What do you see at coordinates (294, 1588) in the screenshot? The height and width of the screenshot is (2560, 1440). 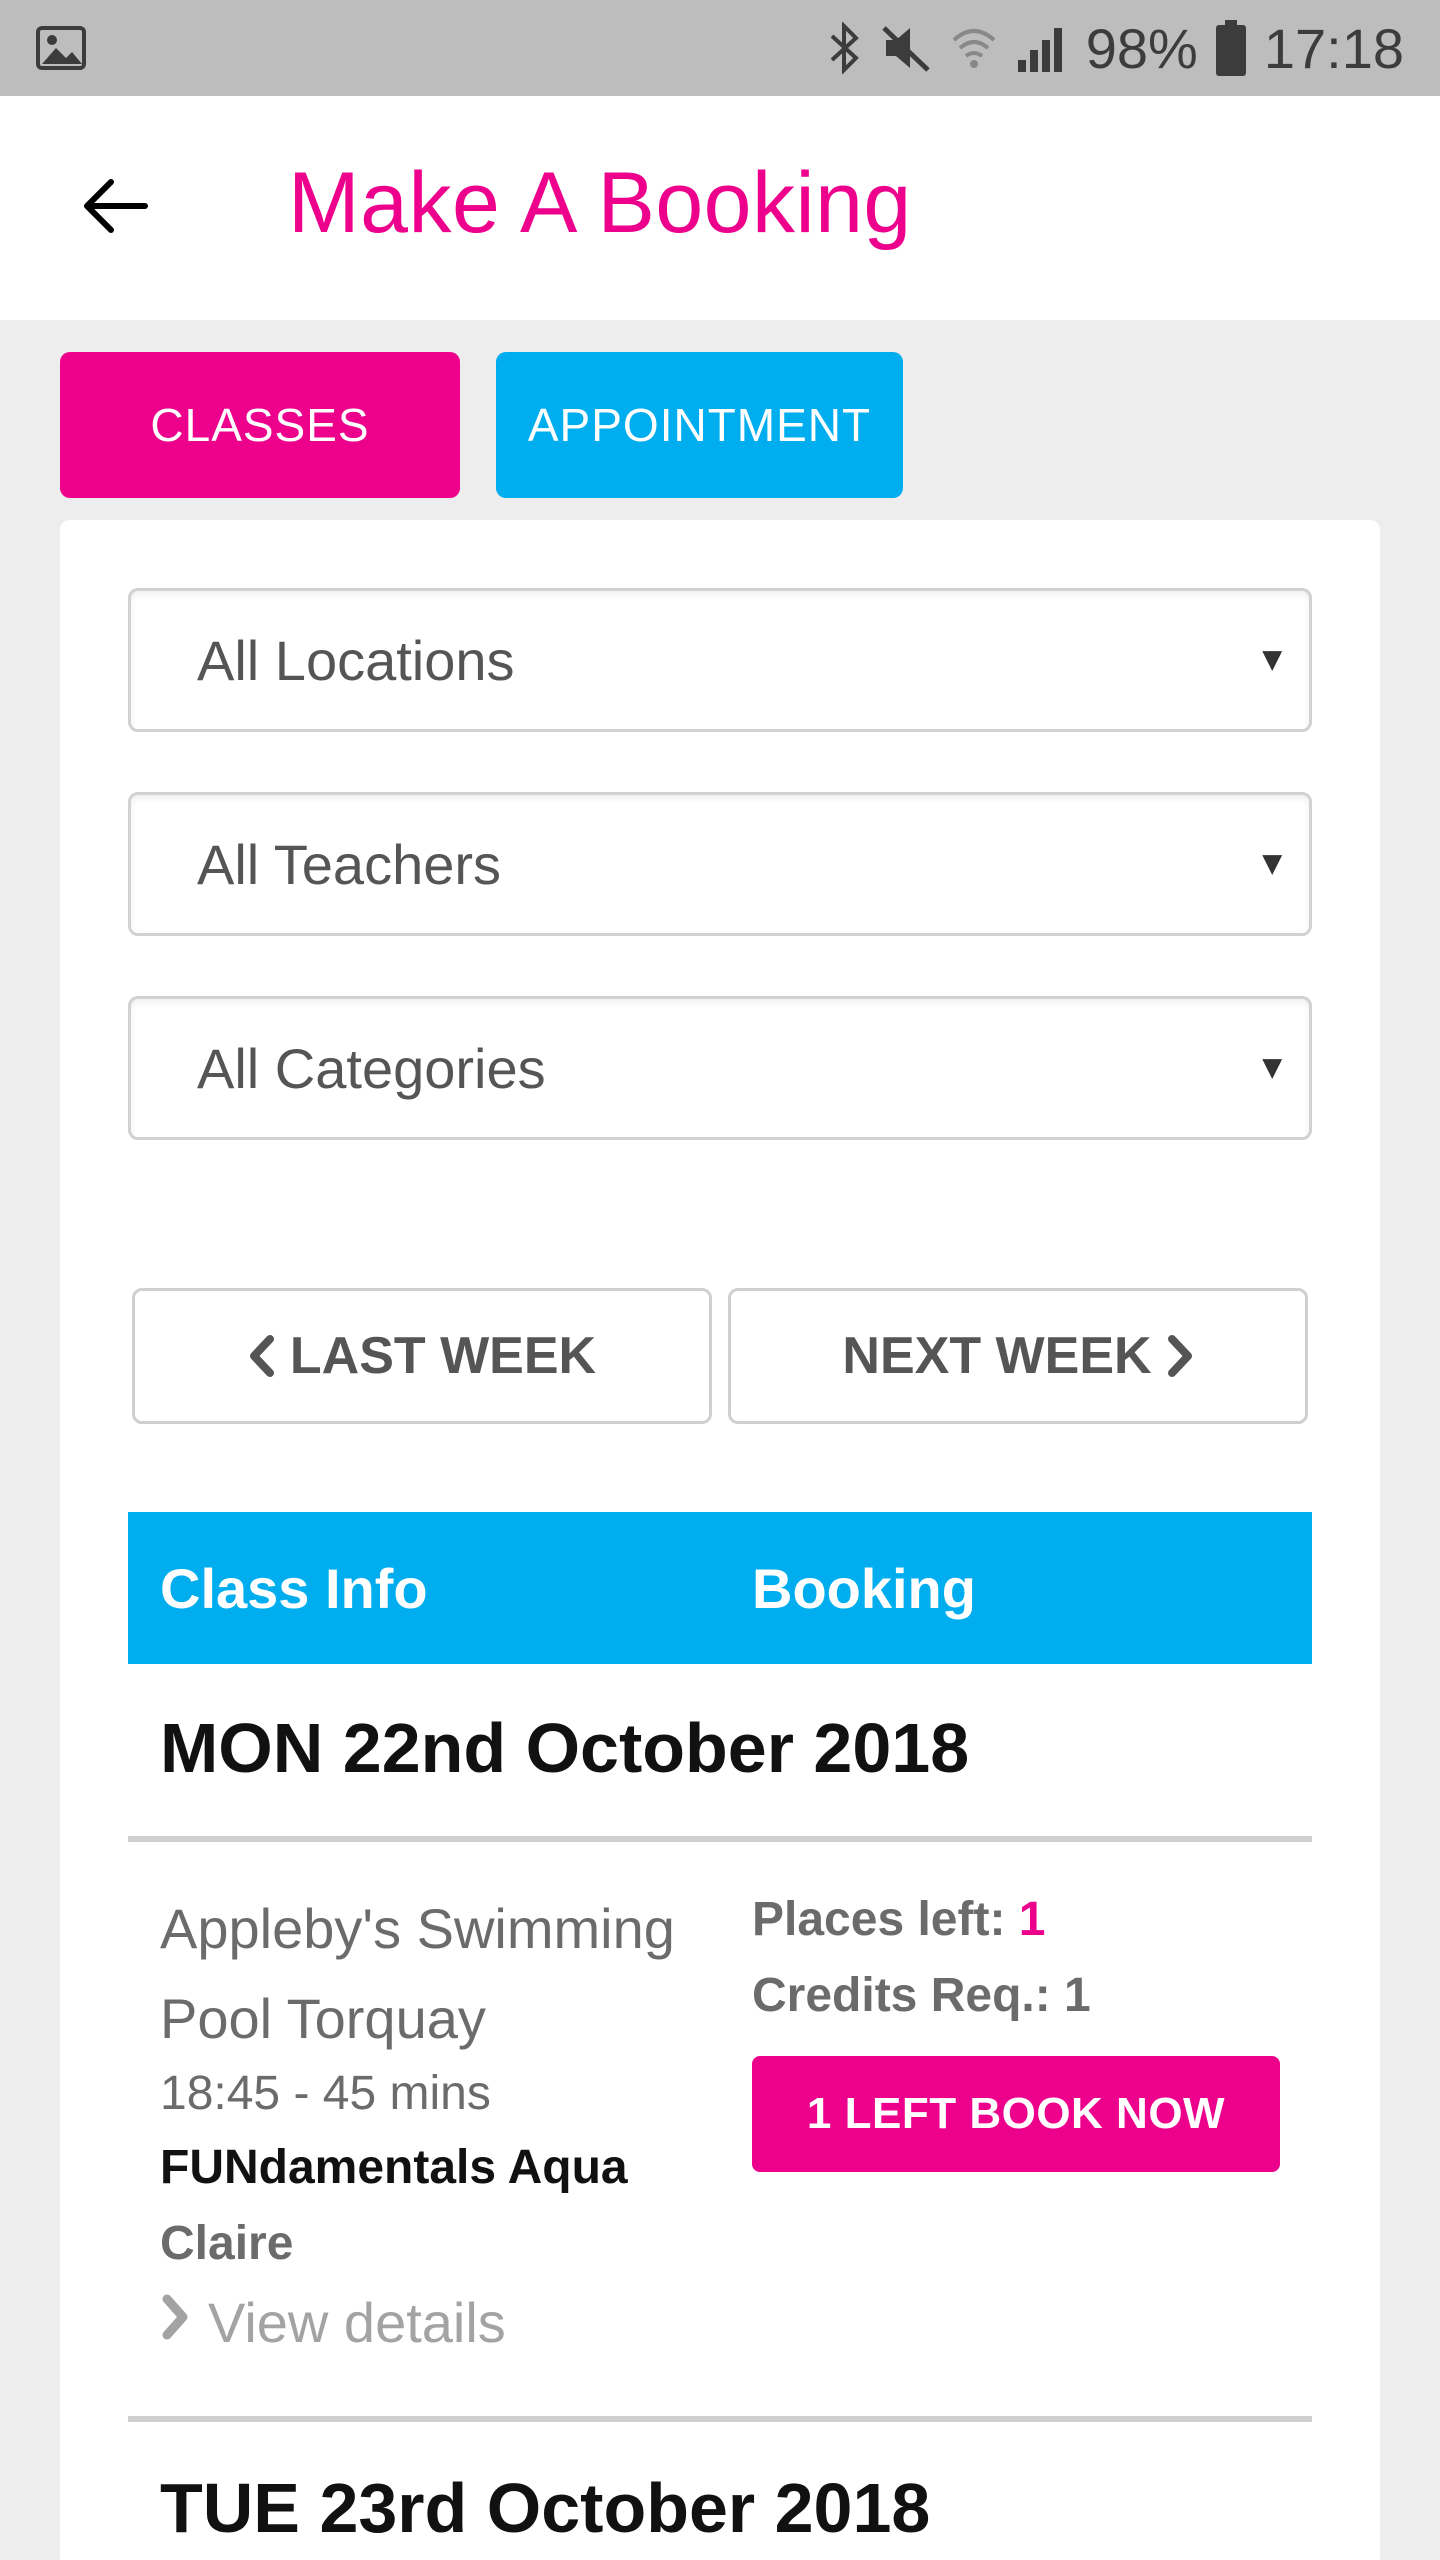 I see `column-header-class-info: Class Info` at bounding box center [294, 1588].